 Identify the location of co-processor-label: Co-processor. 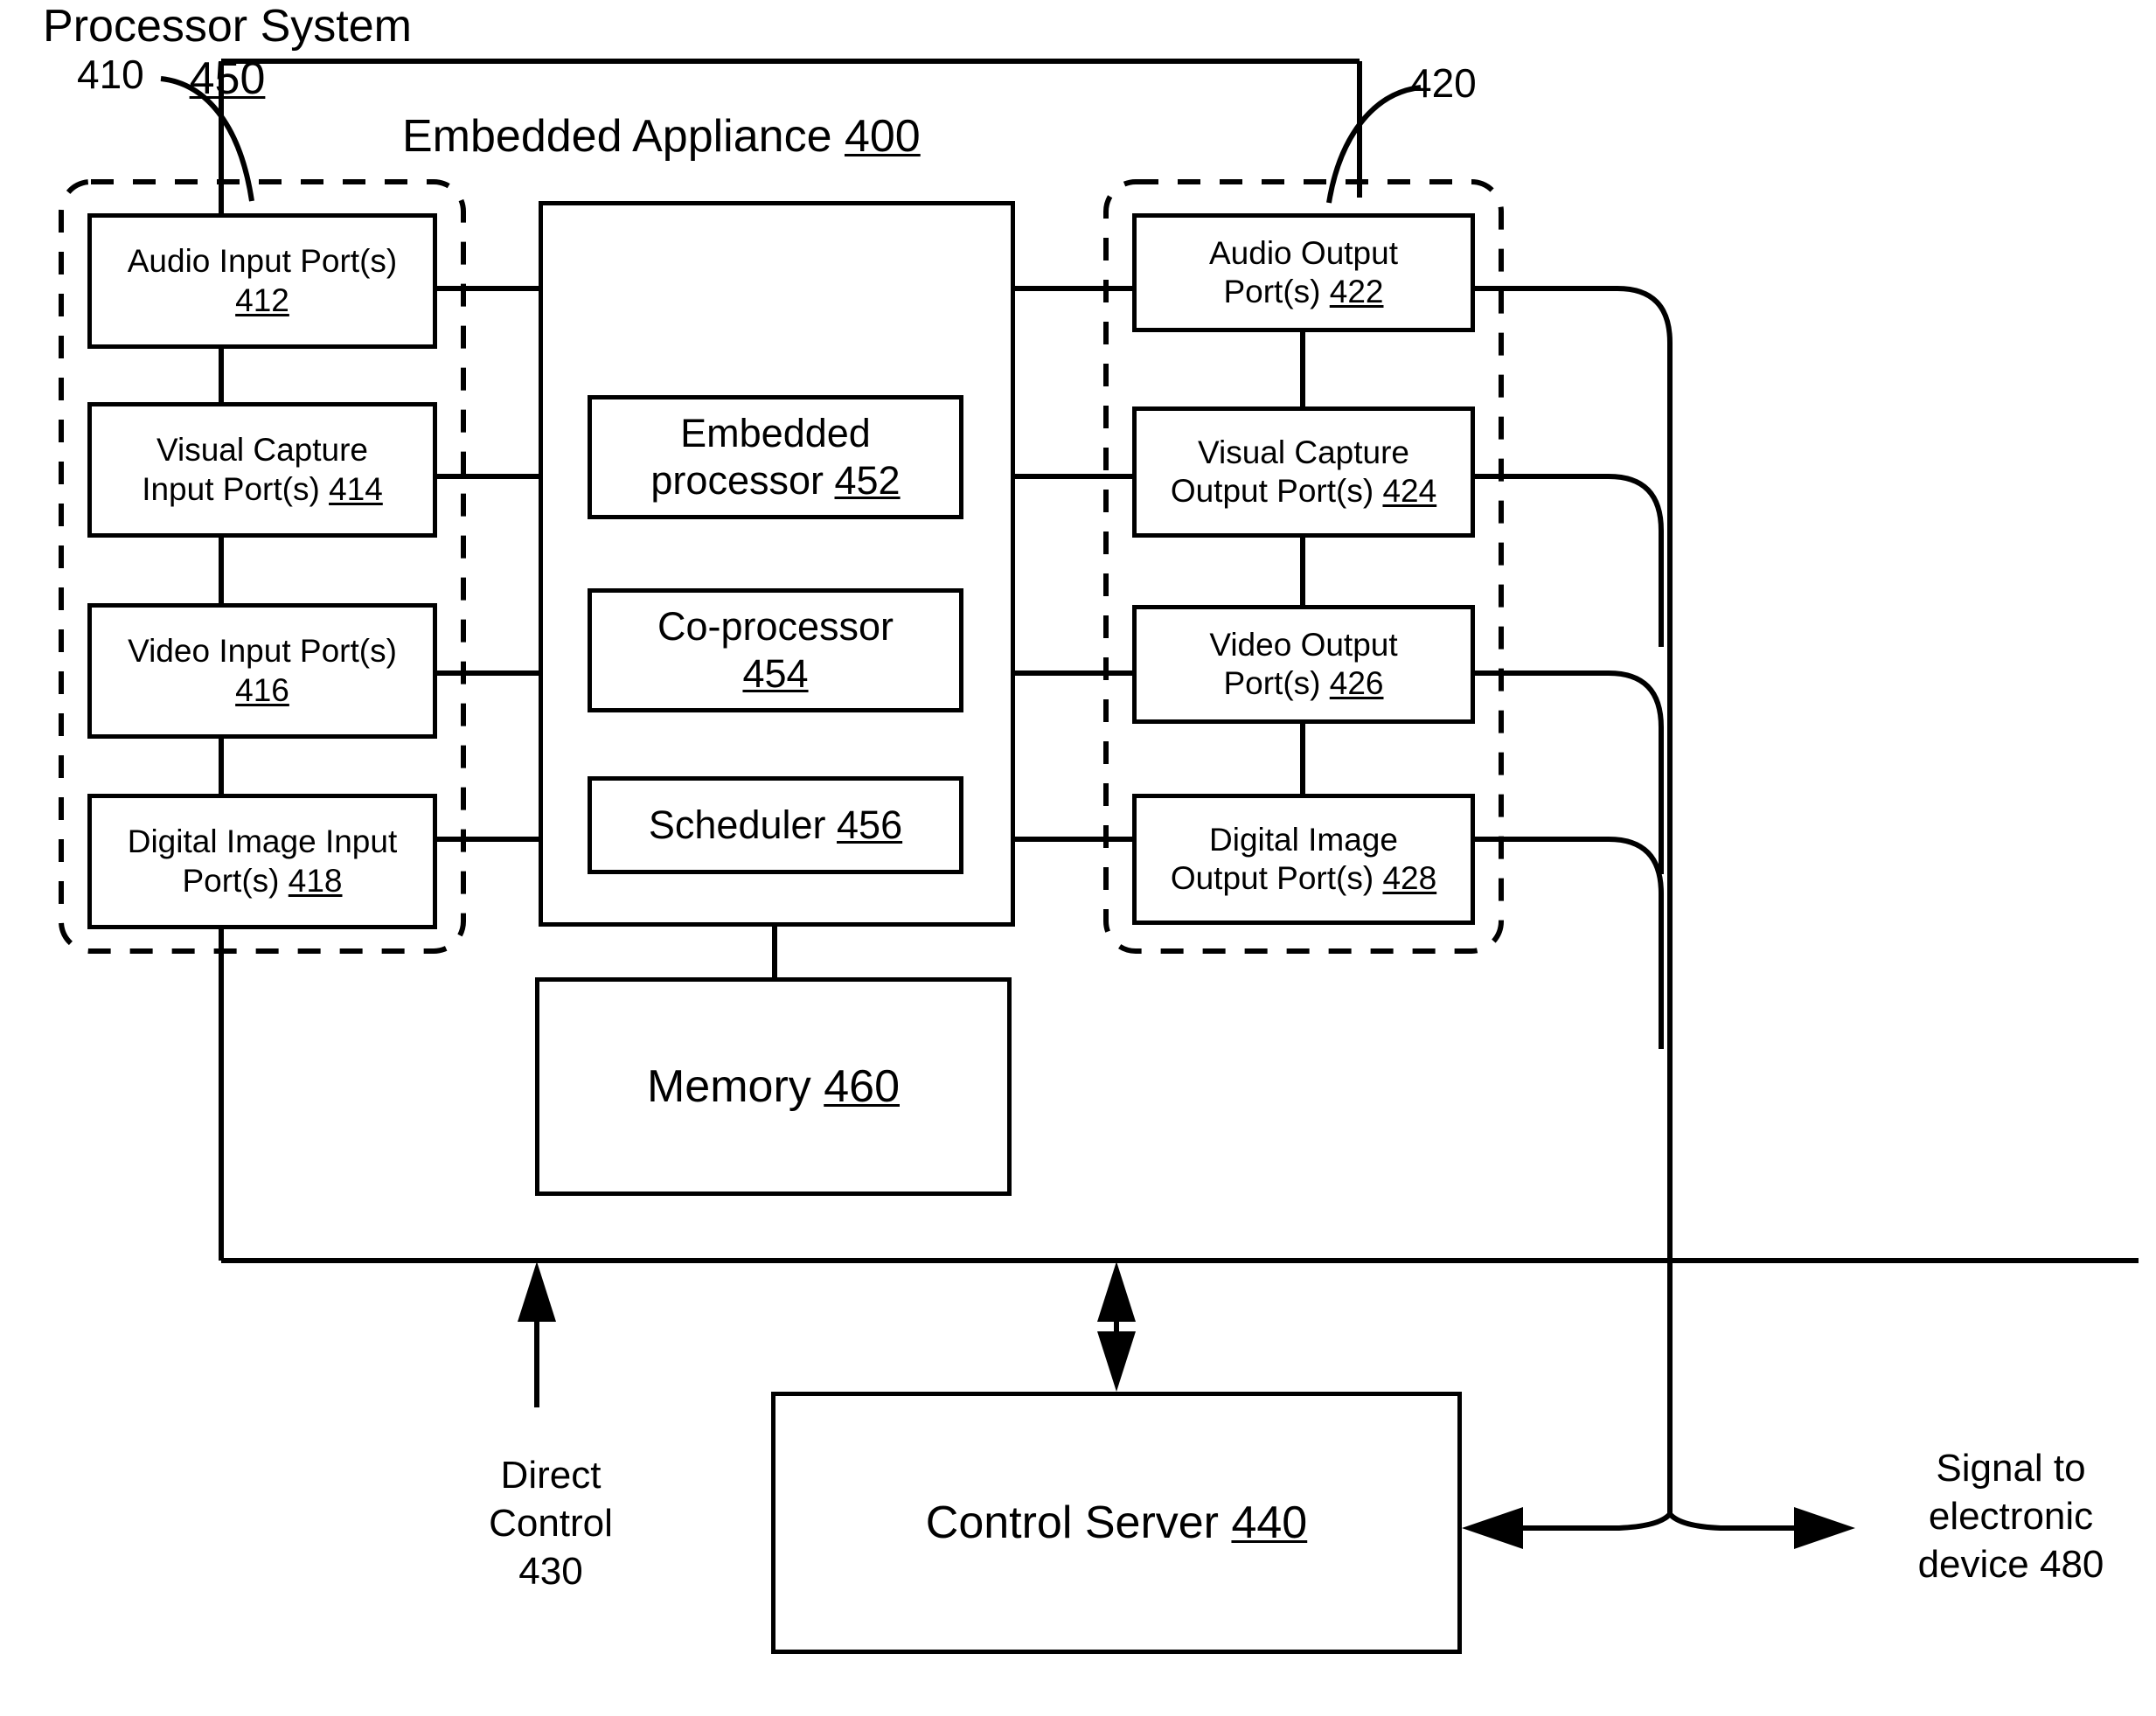
(775, 627).